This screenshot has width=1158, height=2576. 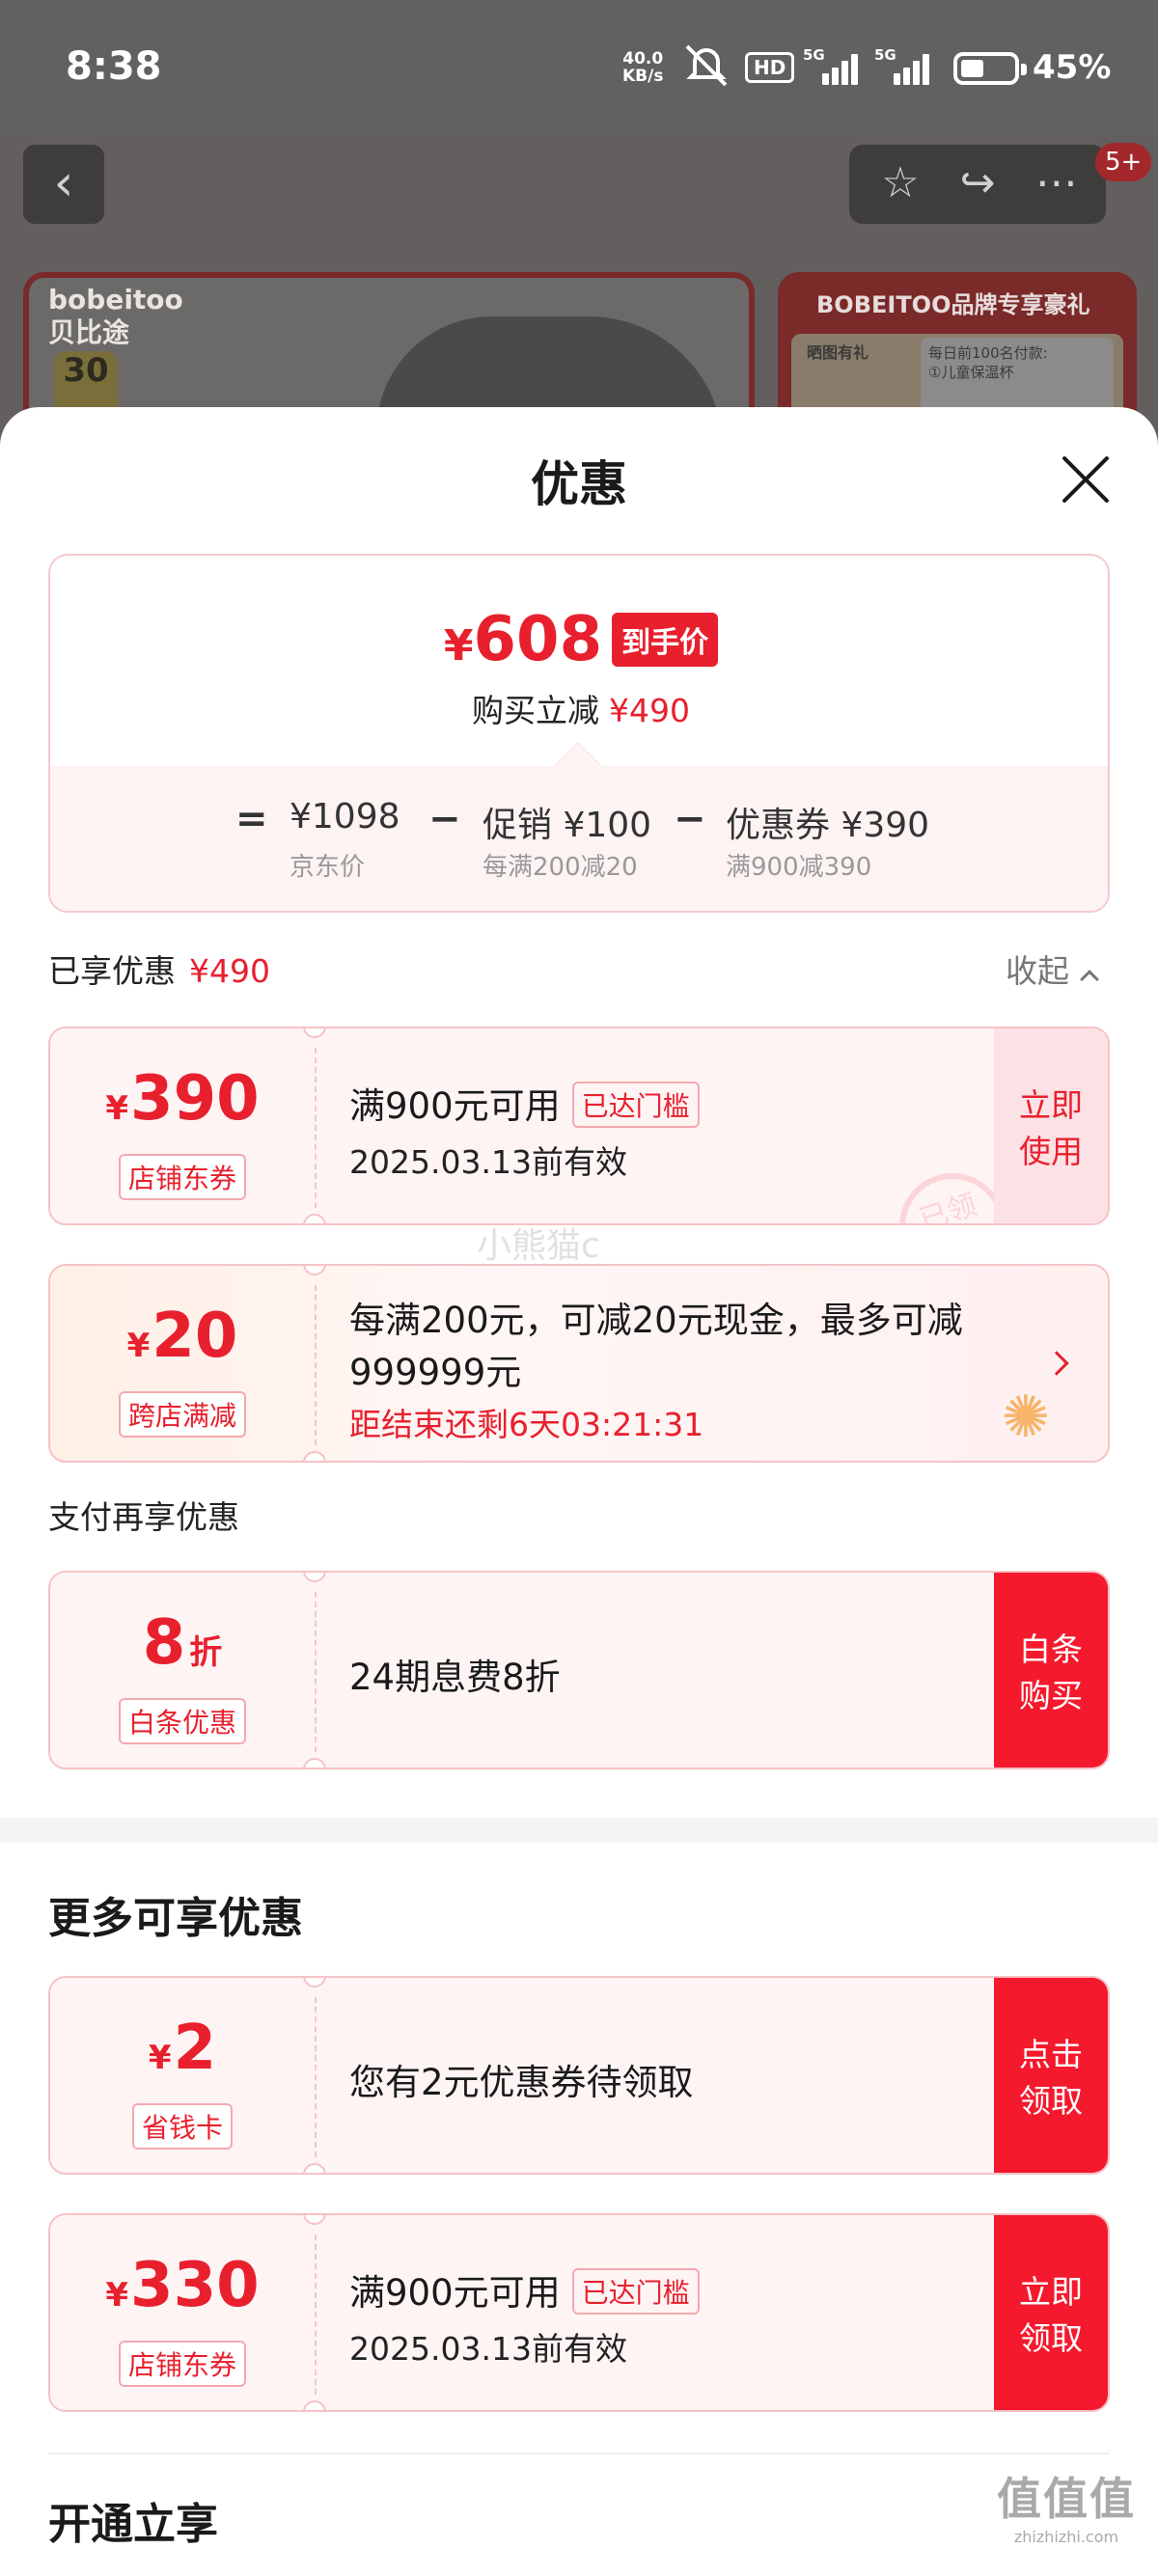 I want to click on sparkle-decoration: ✺, so click(x=1025, y=1418).